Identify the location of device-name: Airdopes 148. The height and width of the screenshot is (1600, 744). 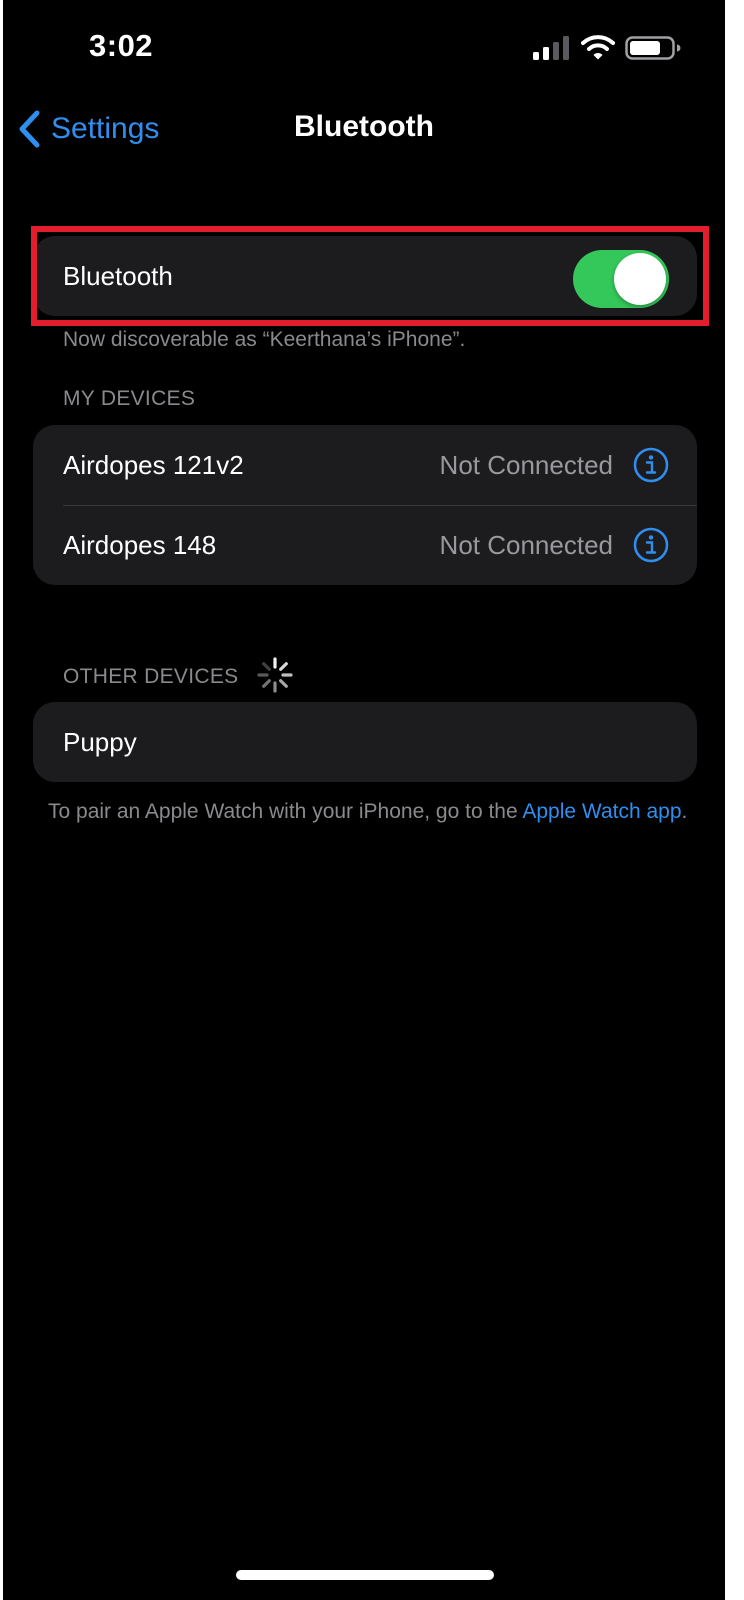
(140, 544).